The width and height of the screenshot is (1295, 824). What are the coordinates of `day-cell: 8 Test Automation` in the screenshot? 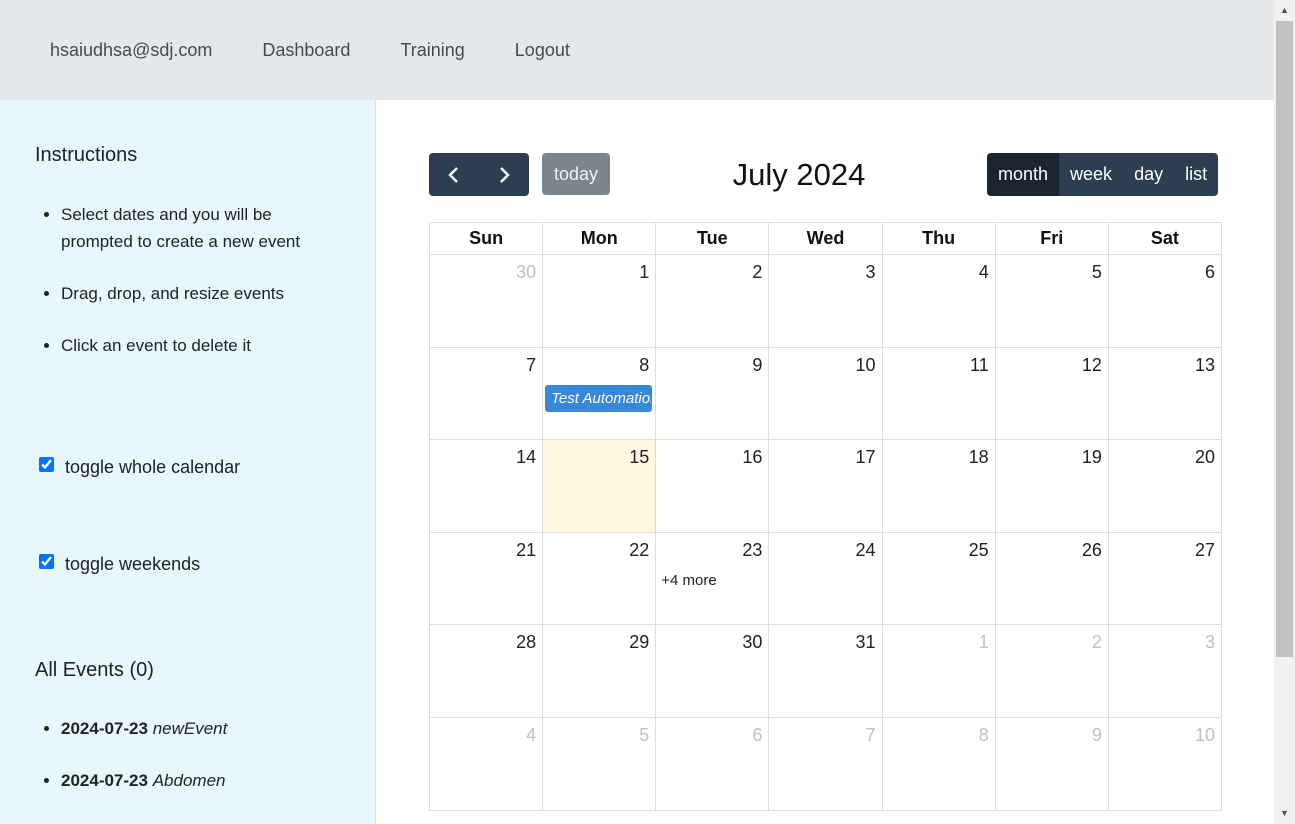 It's located at (599, 393).